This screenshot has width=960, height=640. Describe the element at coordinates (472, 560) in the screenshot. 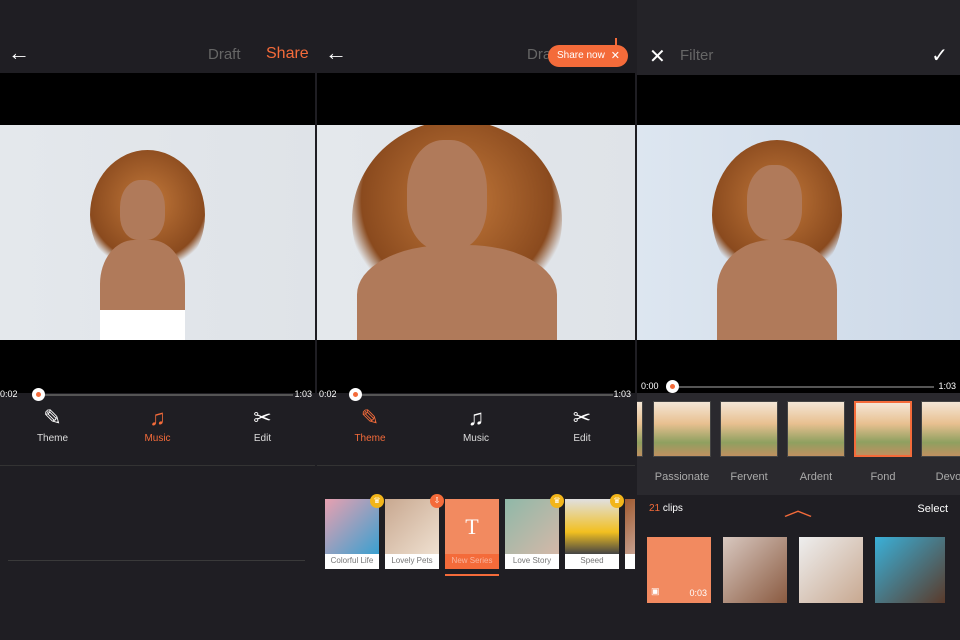

I see `theme-label: New Series` at that location.